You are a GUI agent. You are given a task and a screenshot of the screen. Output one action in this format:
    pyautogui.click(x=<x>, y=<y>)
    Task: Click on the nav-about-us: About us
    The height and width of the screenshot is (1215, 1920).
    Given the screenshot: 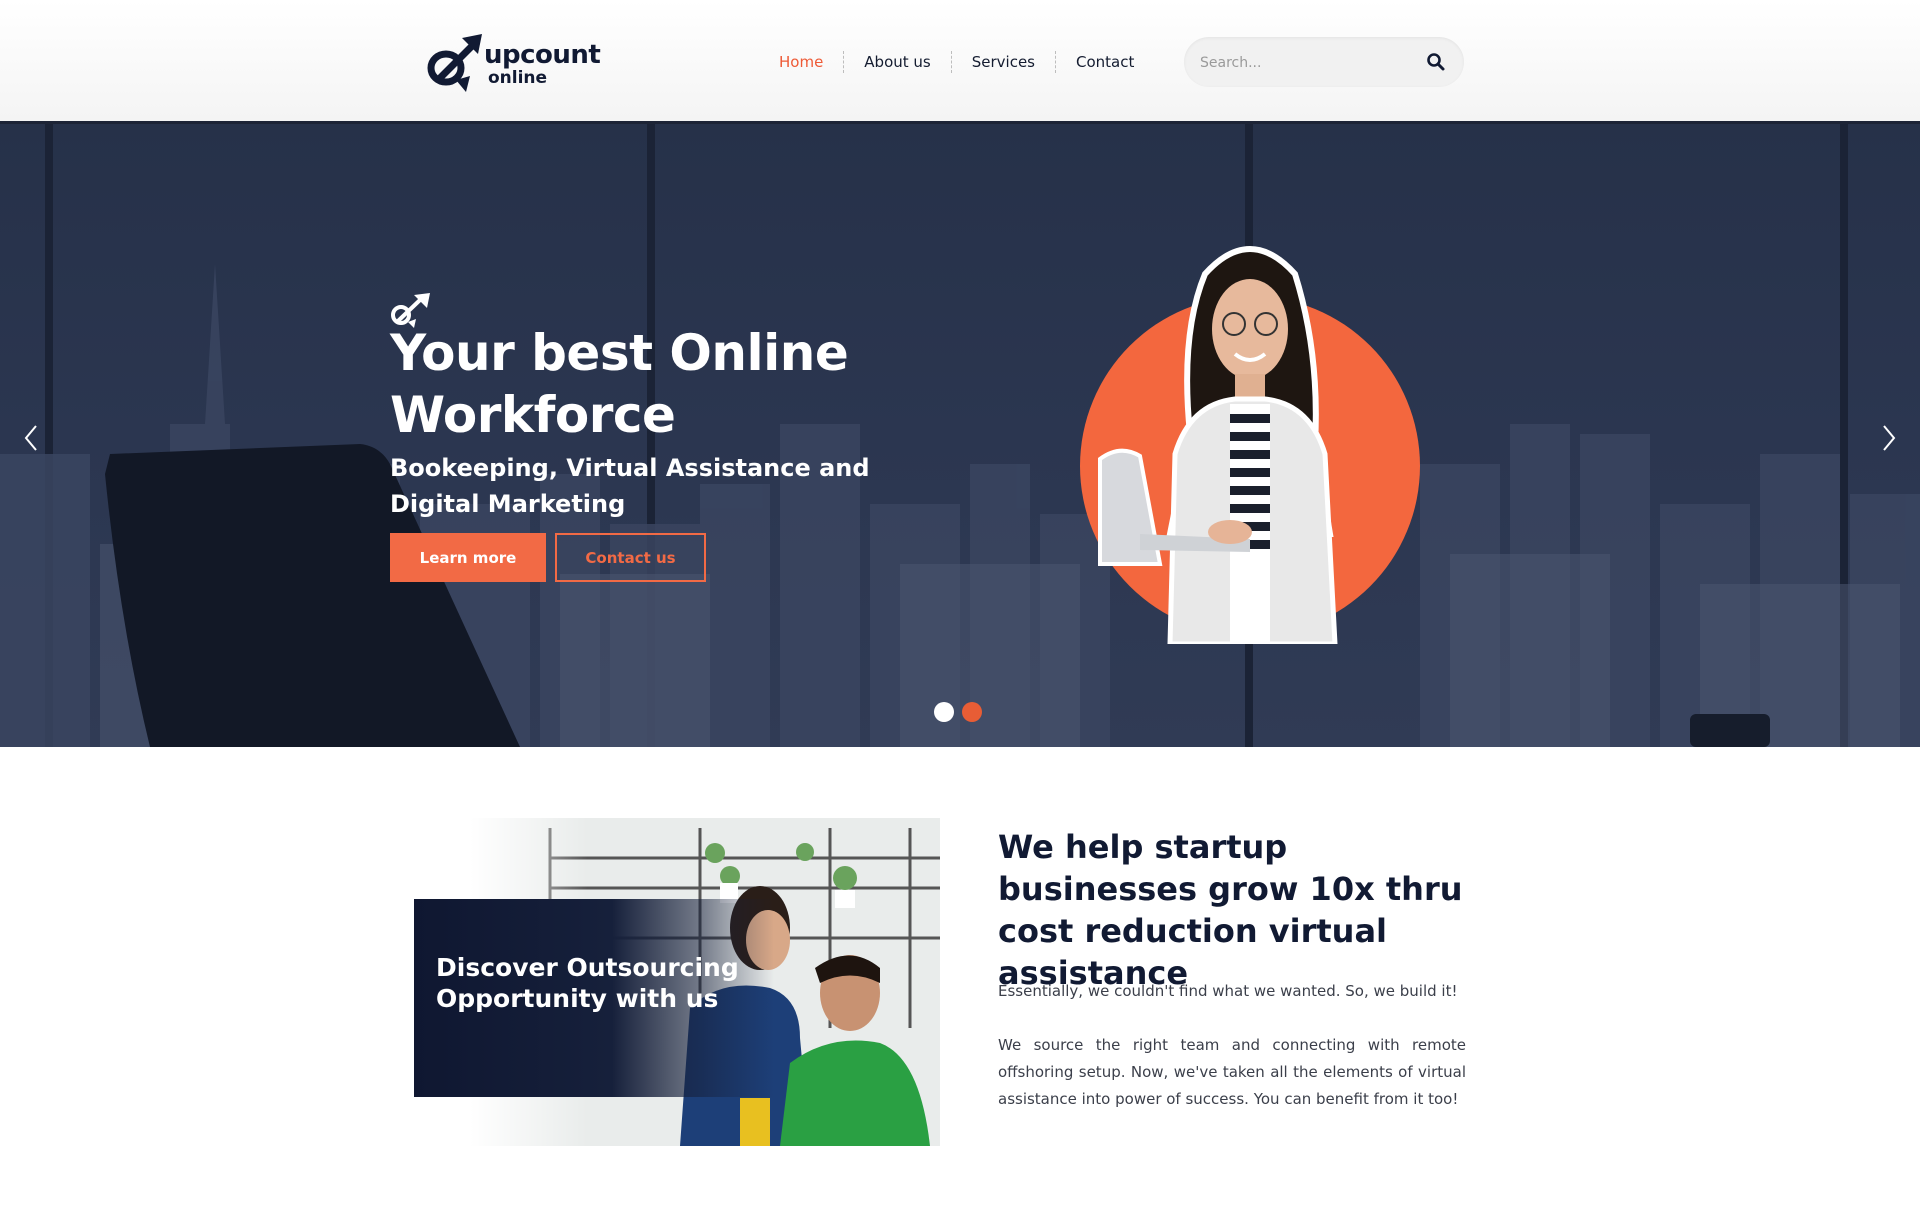 What is the action you would take?
    pyautogui.click(x=896, y=62)
    